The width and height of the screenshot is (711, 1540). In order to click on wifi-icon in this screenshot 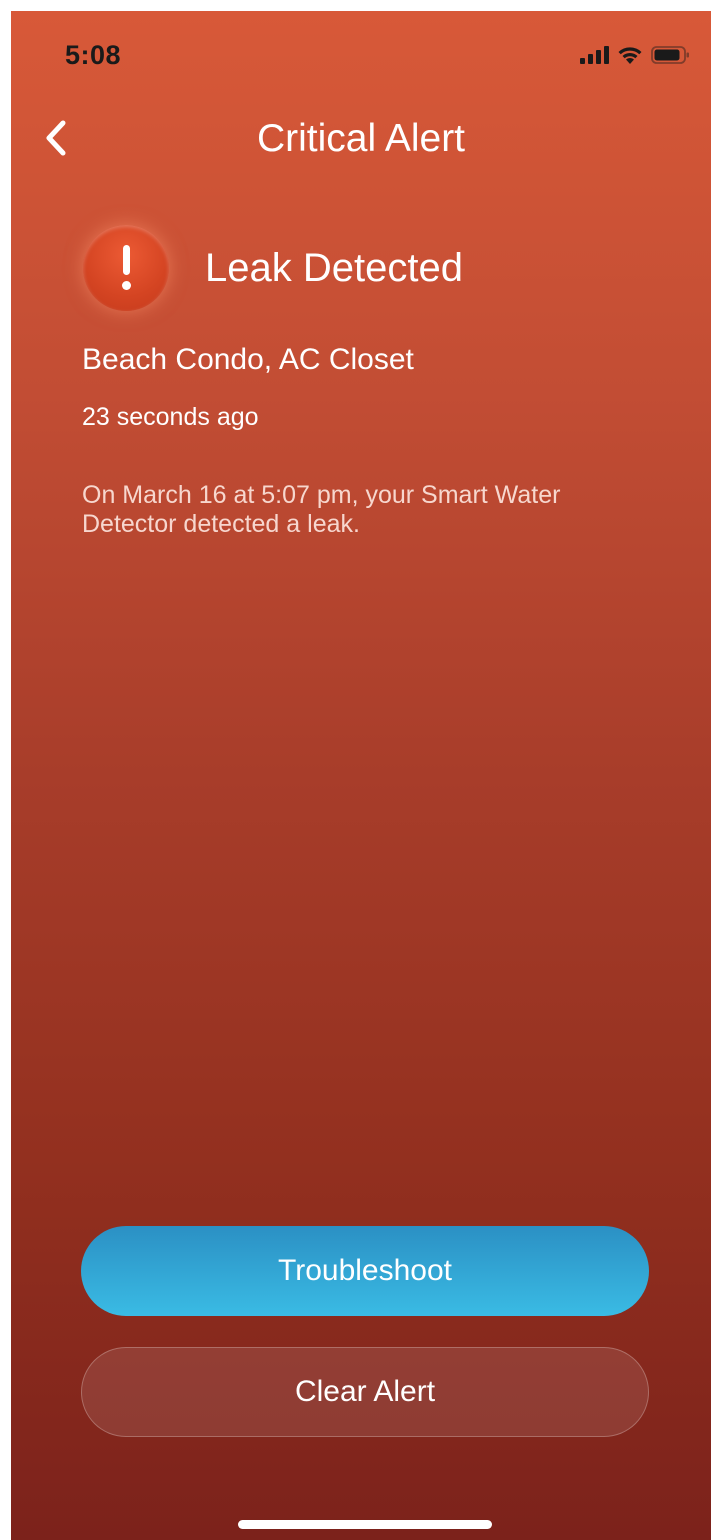, I will do `click(630, 55)`.